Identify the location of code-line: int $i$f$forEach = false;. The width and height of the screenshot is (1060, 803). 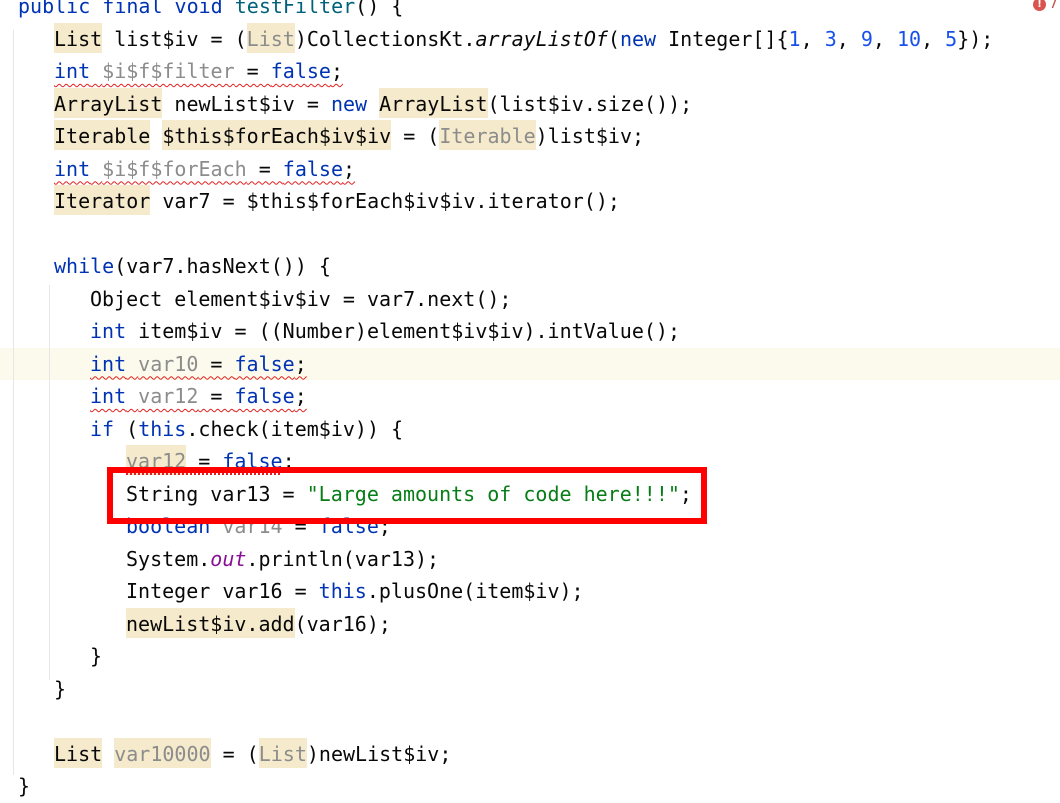
(530, 169).